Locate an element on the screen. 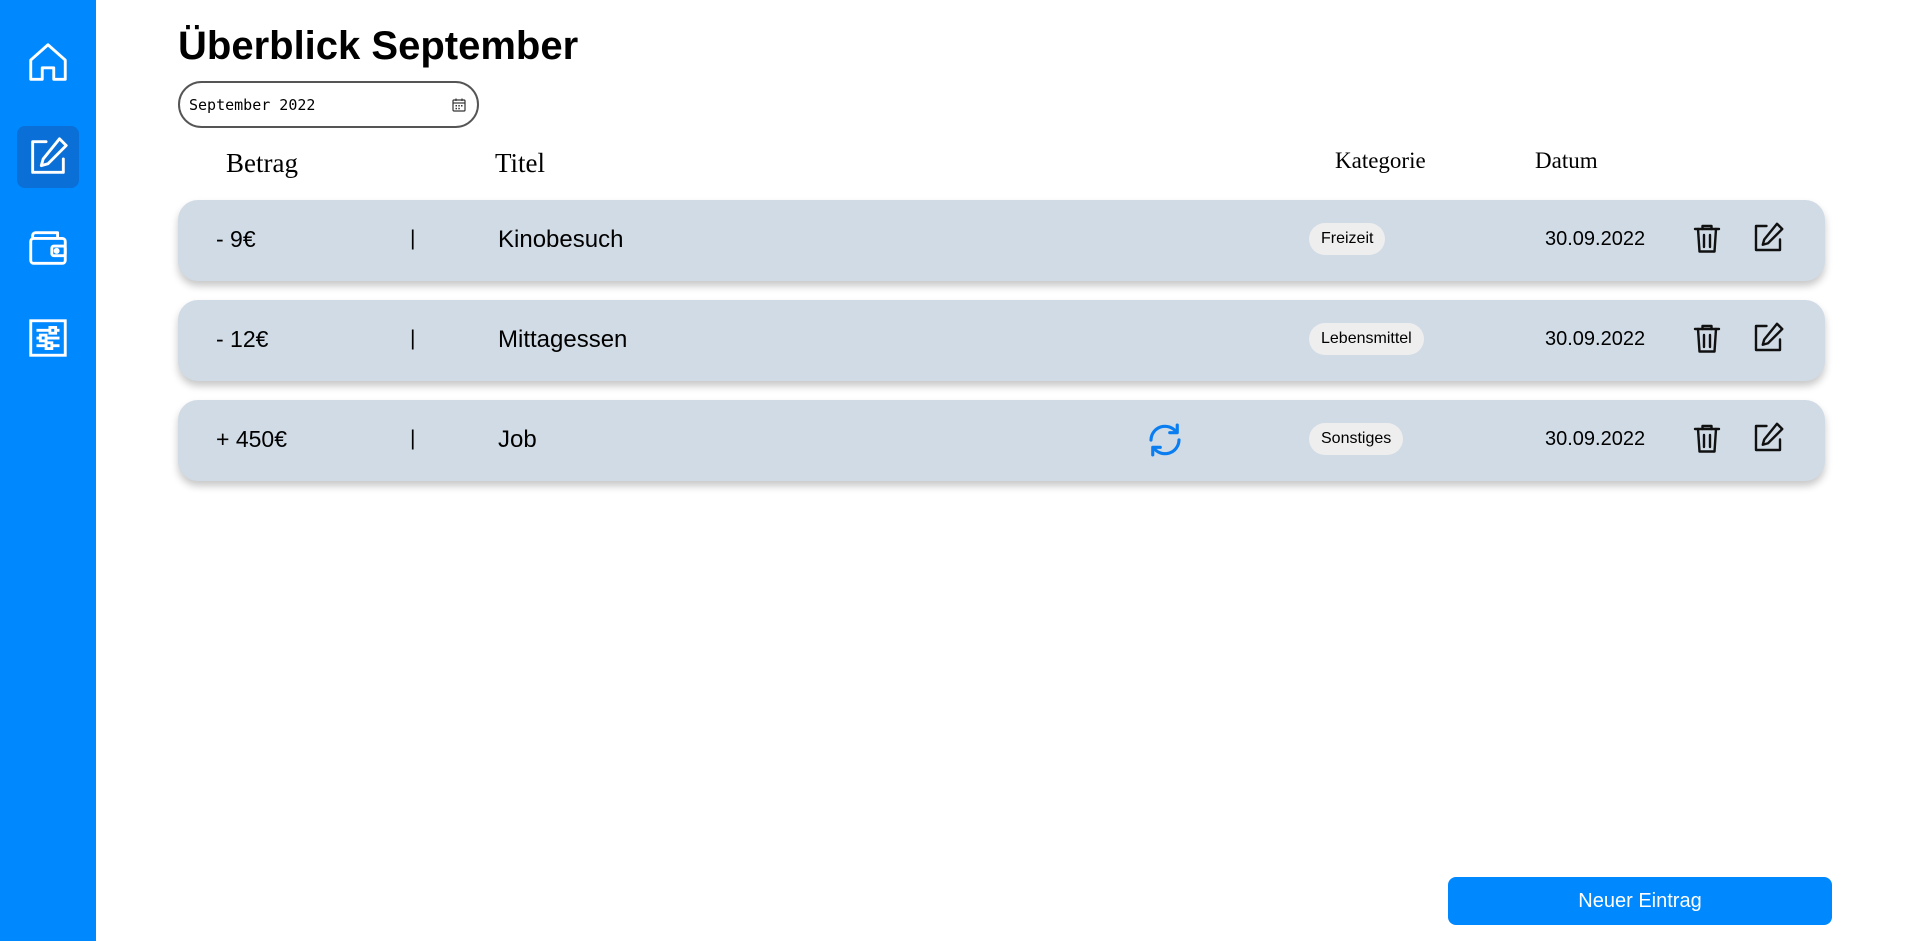  entry-title: Job is located at coordinates (517, 439).